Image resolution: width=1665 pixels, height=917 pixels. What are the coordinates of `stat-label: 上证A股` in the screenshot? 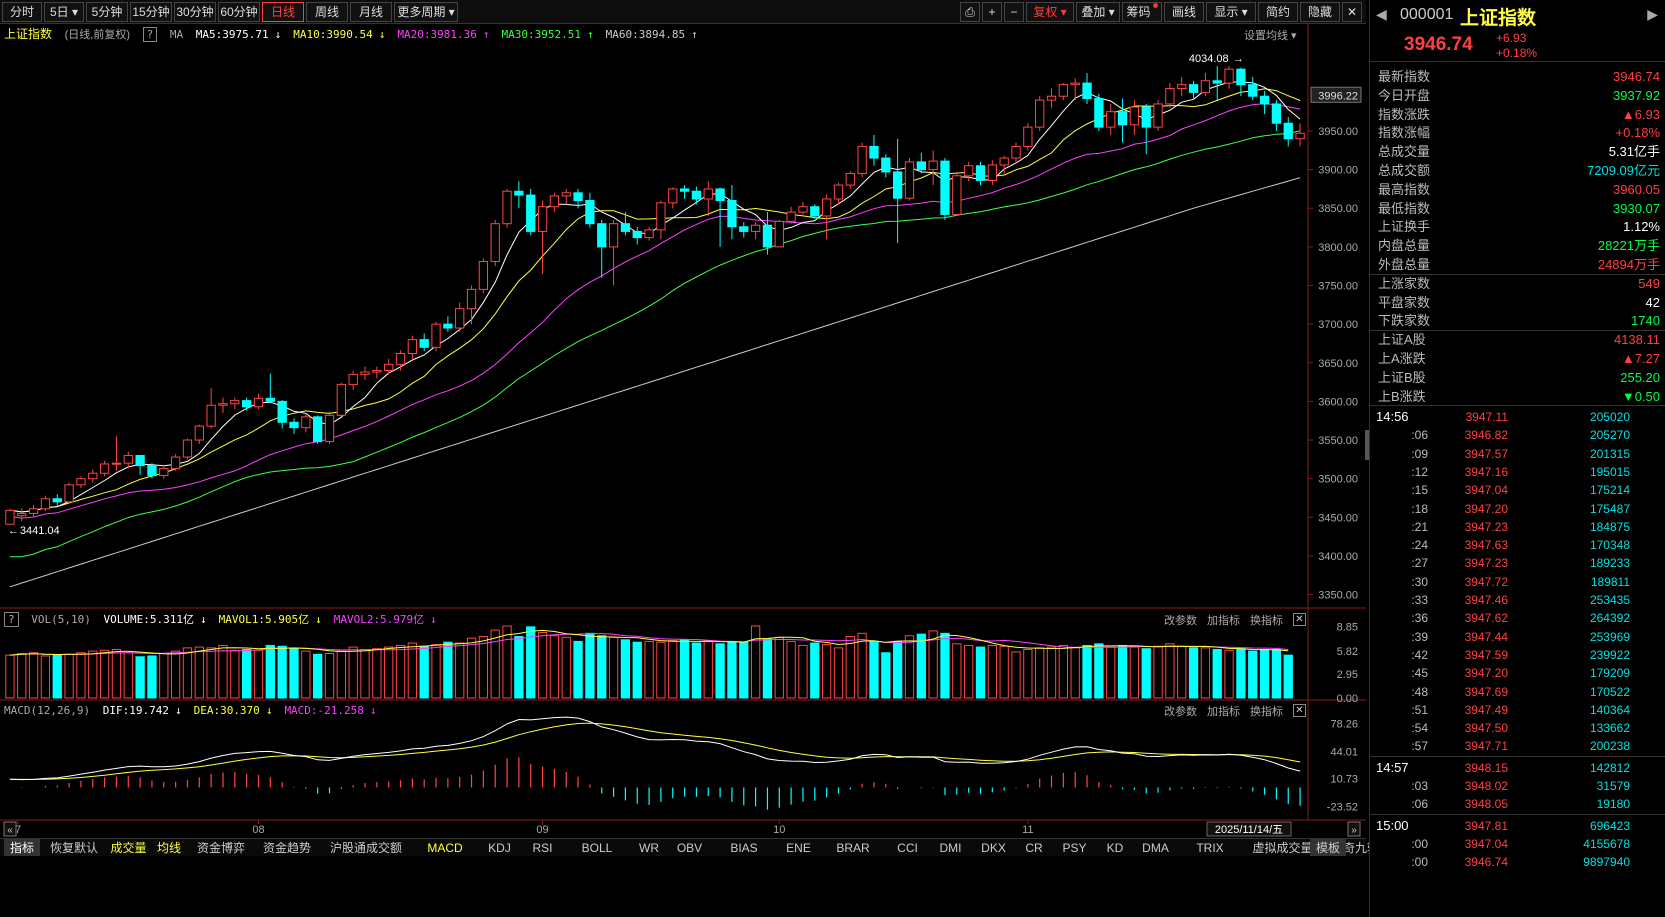 It's located at (1402, 340).